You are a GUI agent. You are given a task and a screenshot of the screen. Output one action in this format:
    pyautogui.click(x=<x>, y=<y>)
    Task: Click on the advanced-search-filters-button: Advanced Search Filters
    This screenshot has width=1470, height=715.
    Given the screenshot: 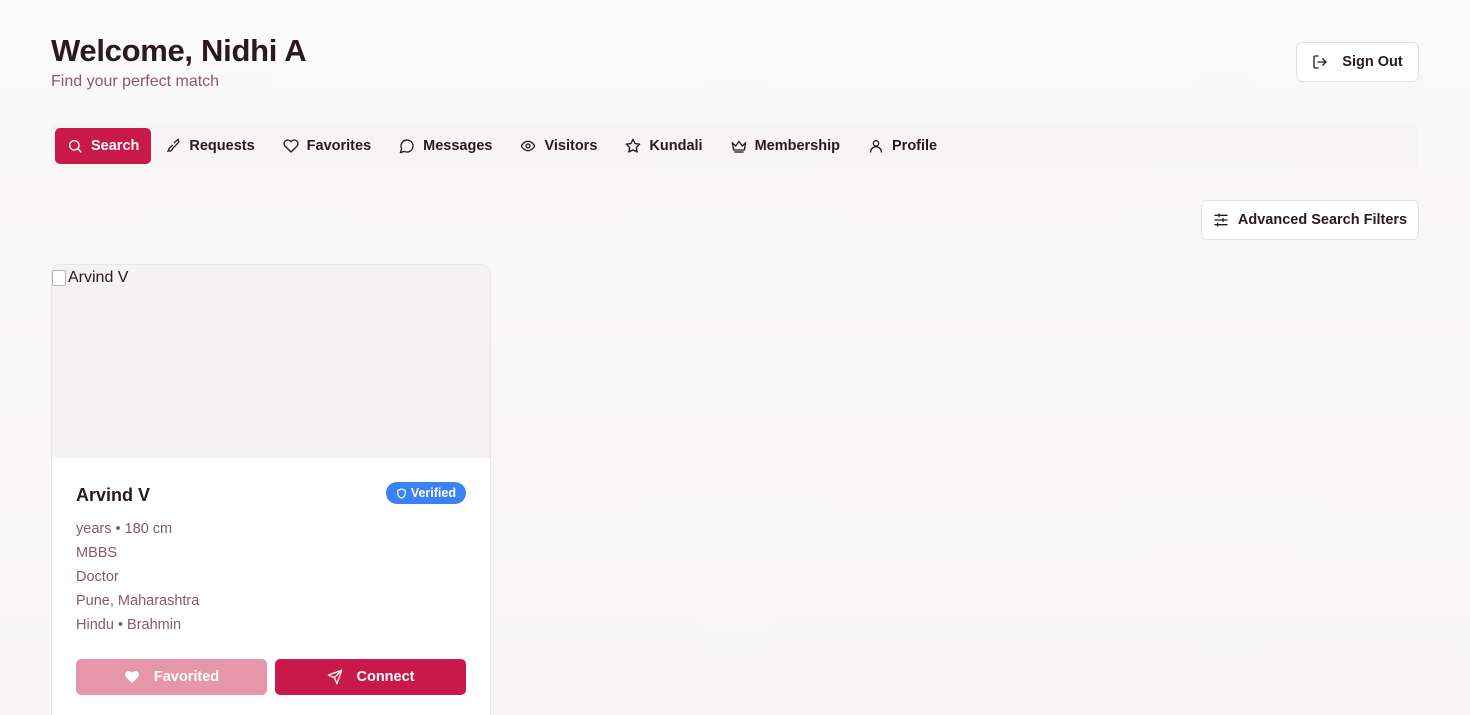 What is the action you would take?
    pyautogui.click(x=1310, y=220)
    